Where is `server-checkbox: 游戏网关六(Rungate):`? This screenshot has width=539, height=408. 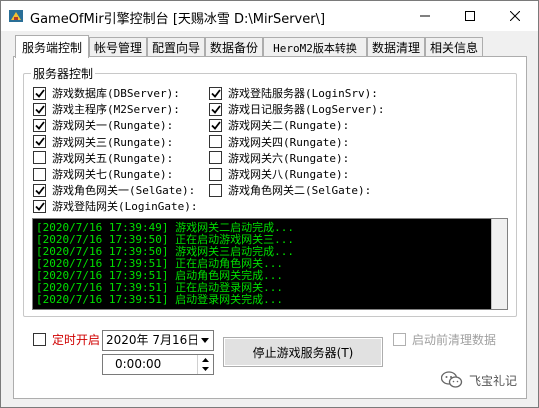 server-checkbox: 游戏网关六(Rungate): is located at coordinates (279, 158).